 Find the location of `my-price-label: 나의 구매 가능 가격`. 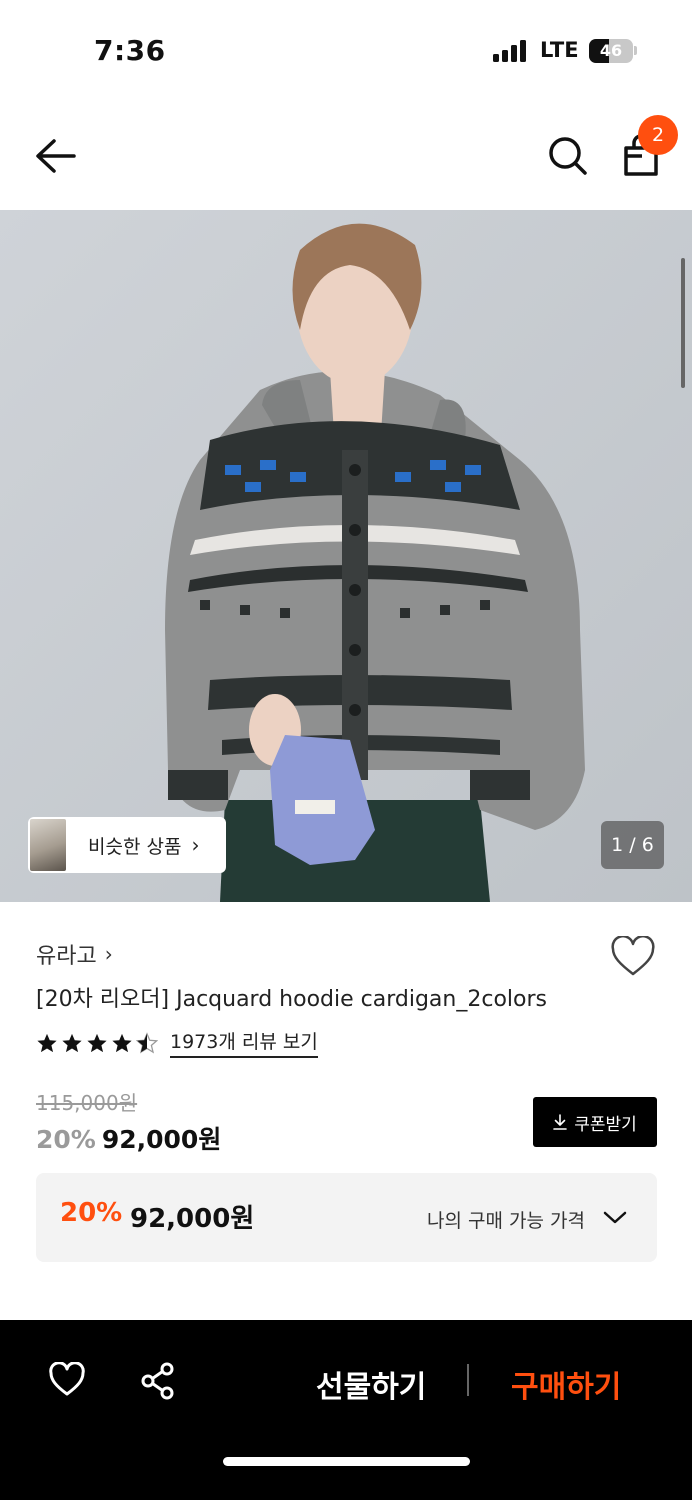

my-price-label: 나의 구매 가능 가격 is located at coordinates (506, 1221).